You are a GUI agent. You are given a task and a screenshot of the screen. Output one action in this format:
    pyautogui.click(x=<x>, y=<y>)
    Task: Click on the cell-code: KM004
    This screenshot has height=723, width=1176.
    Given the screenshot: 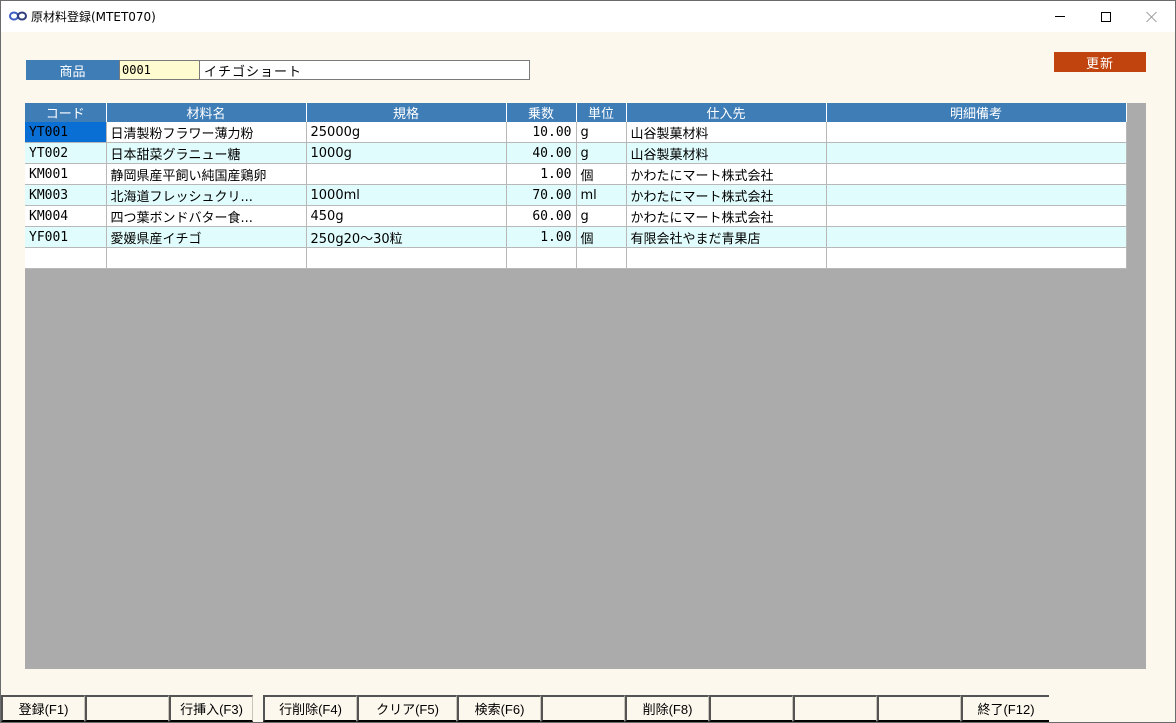 What is the action you would take?
    pyautogui.click(x=66, y=216)
    